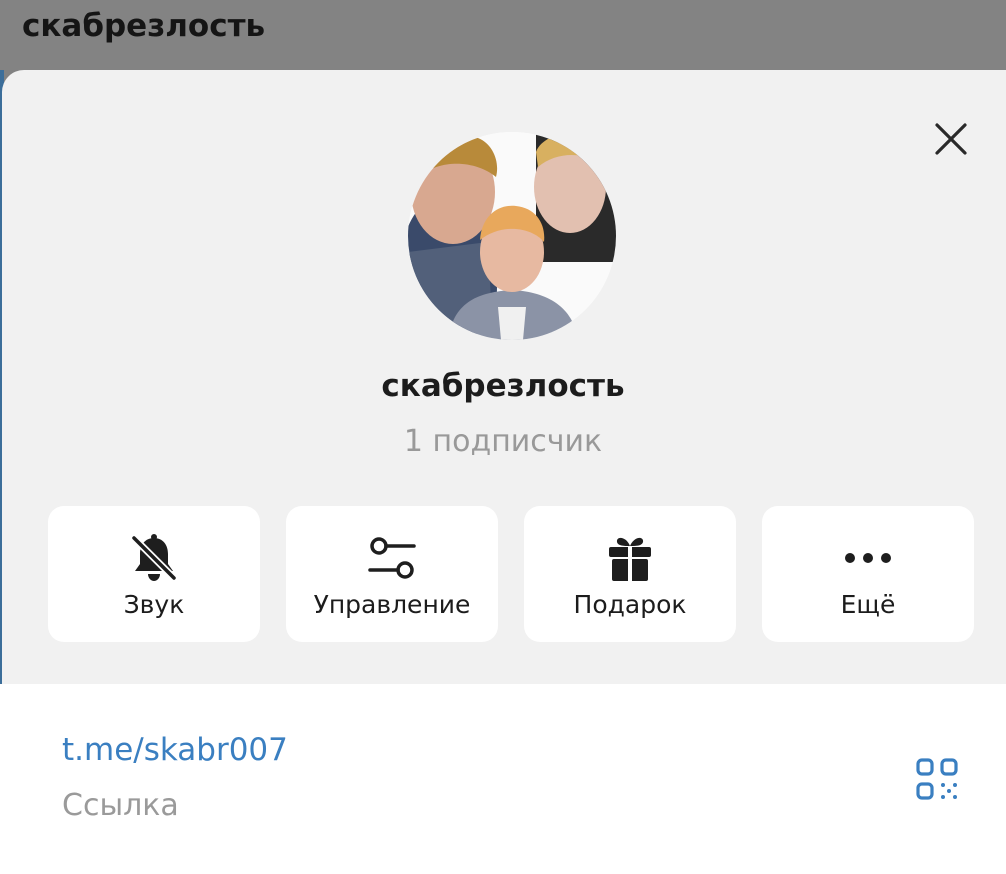 The height and width of the screenshot is (874, 1006). What do you see at coordinates (630, 604) in the screenshot?
I see `gift-button-label: Подарок` at bounding box center [630, 604].